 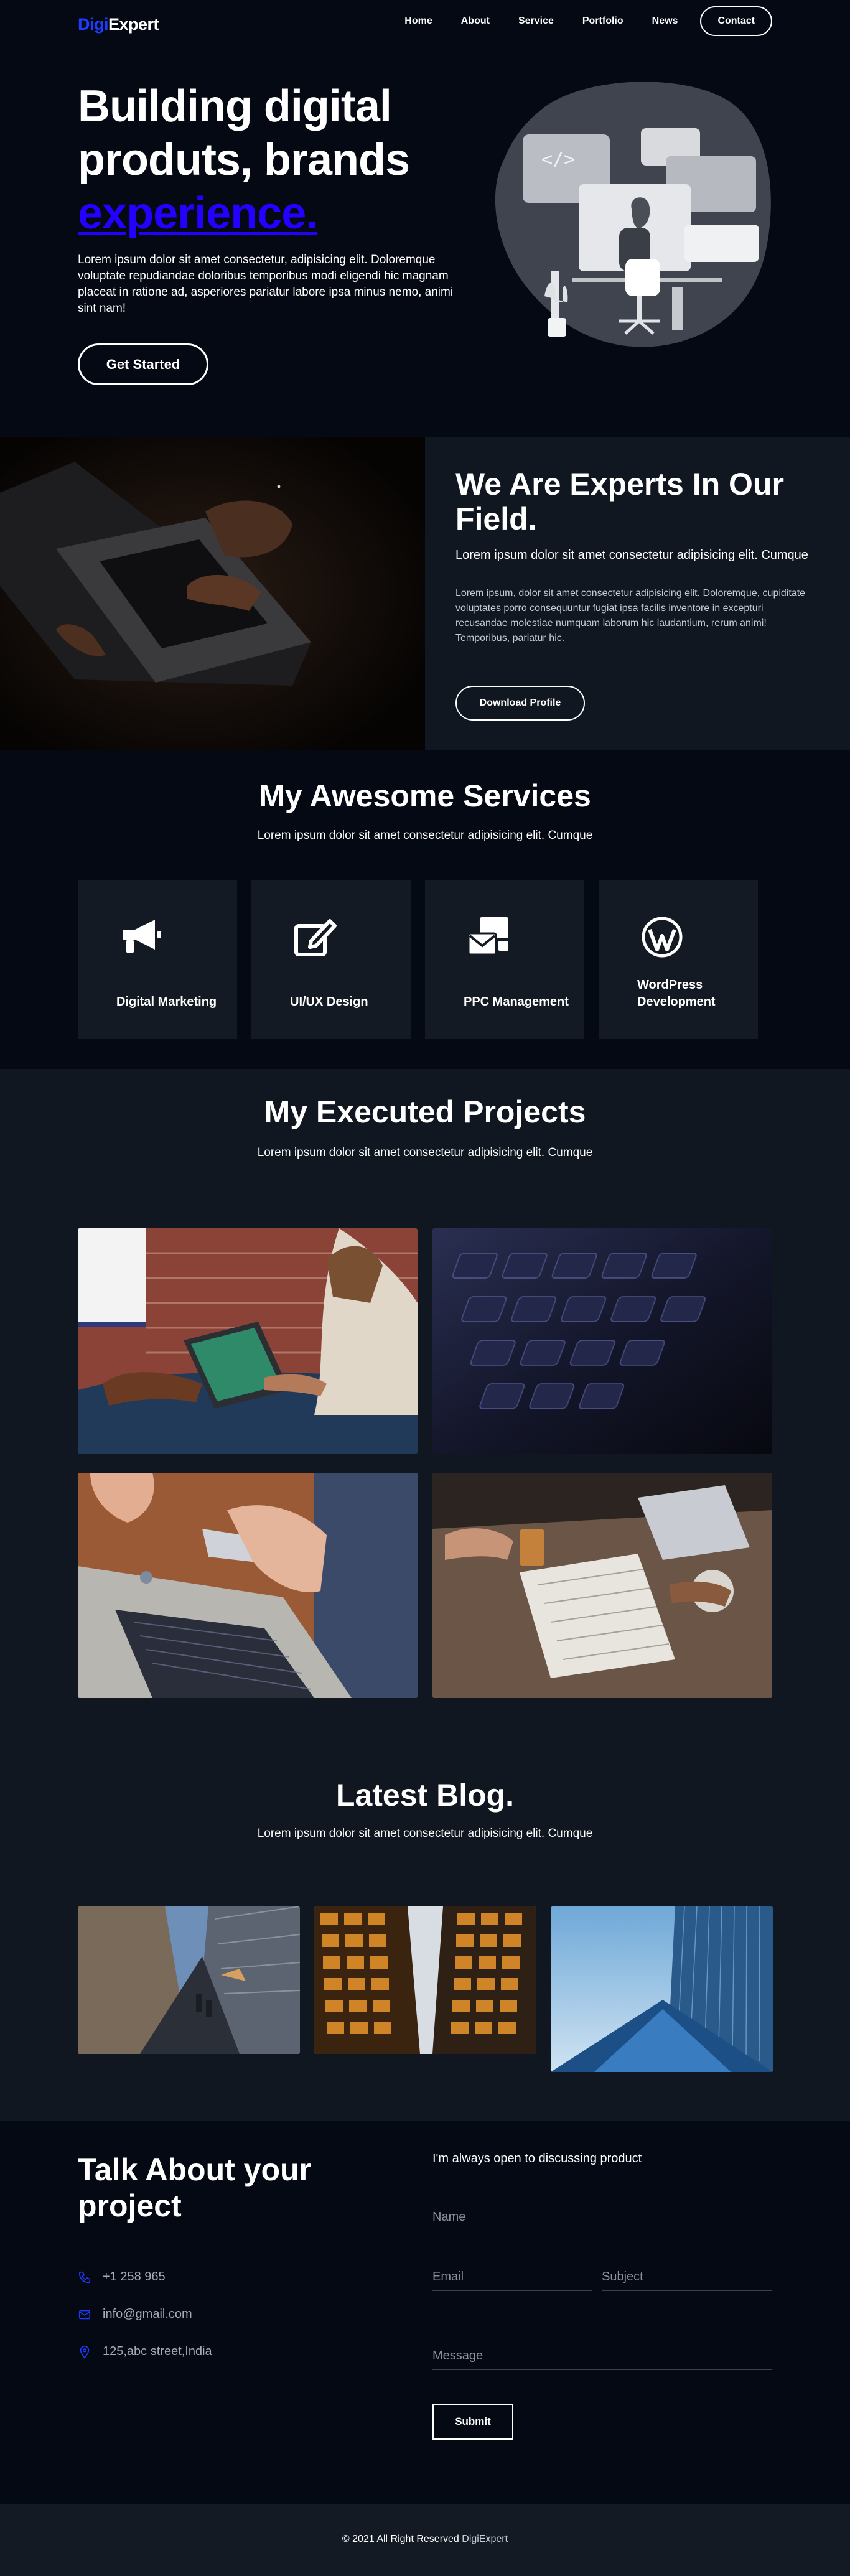 I want to click on hero-title-highlight: experience., so click(x=198, y=213).